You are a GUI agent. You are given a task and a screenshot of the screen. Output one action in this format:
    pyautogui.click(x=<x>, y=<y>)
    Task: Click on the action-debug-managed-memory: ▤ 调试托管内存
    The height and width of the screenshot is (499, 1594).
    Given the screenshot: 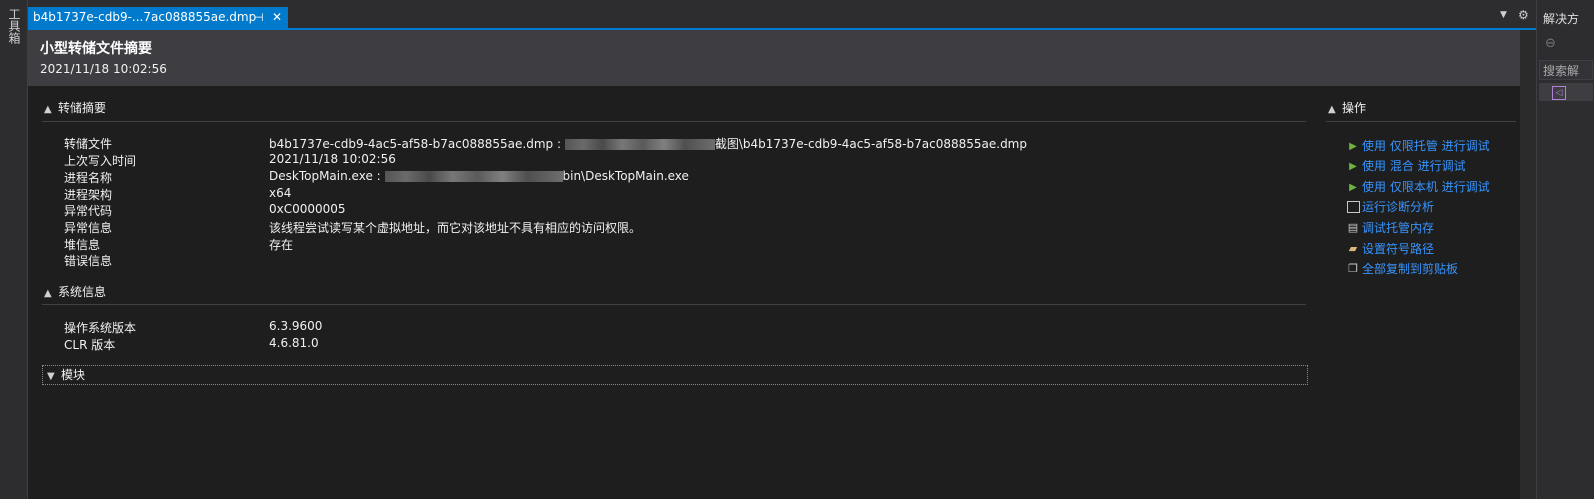 What is the action you would take?
    pyautogui.click(x=1390, y=227)
    